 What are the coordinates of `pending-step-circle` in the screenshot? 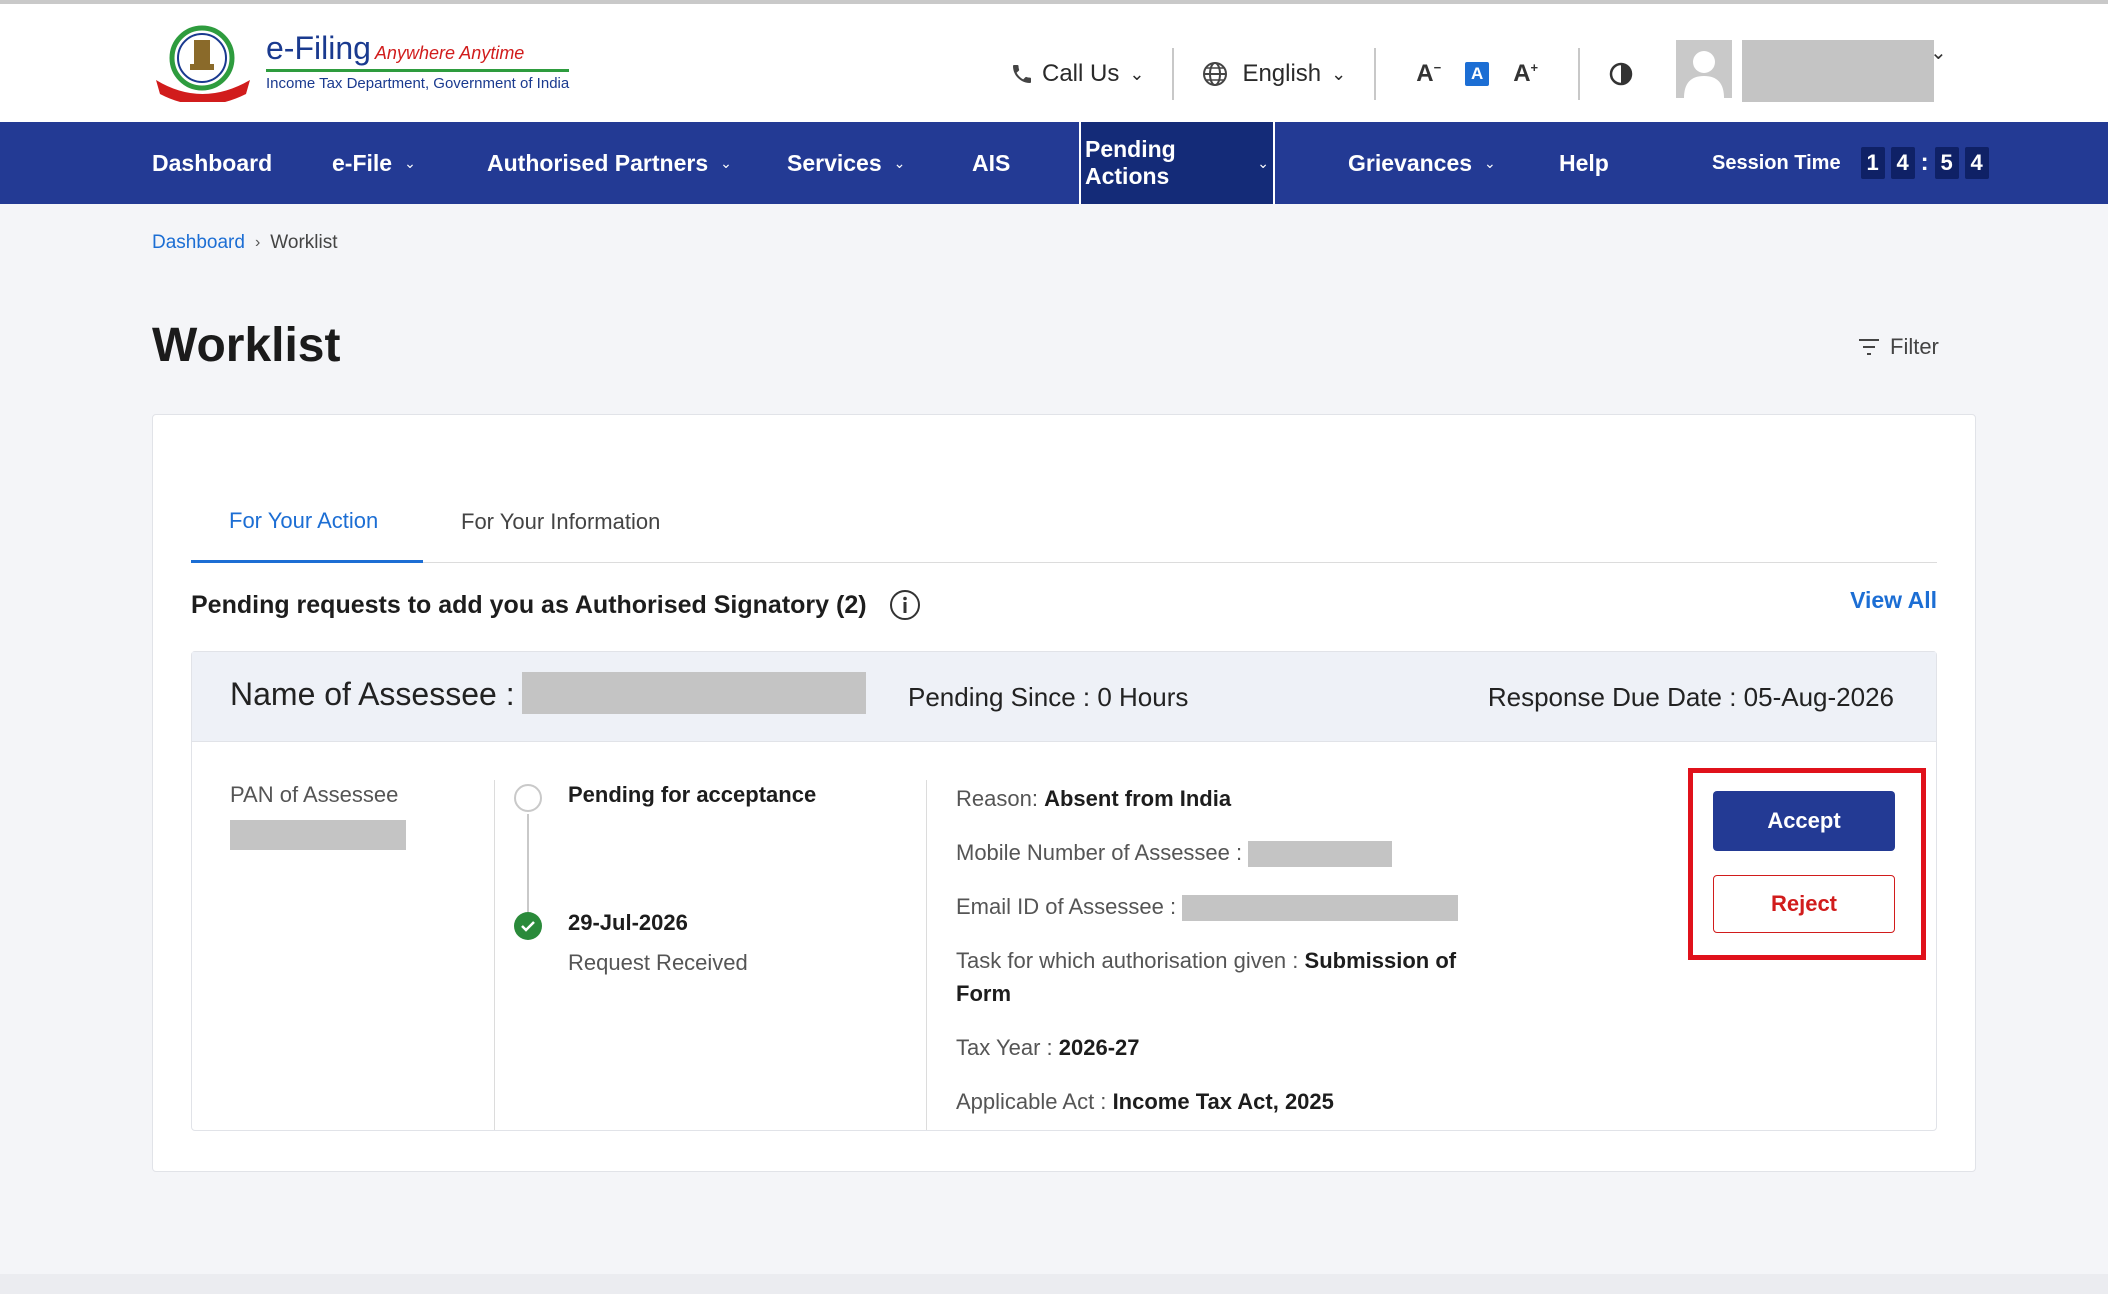 It's located at (528, 798).